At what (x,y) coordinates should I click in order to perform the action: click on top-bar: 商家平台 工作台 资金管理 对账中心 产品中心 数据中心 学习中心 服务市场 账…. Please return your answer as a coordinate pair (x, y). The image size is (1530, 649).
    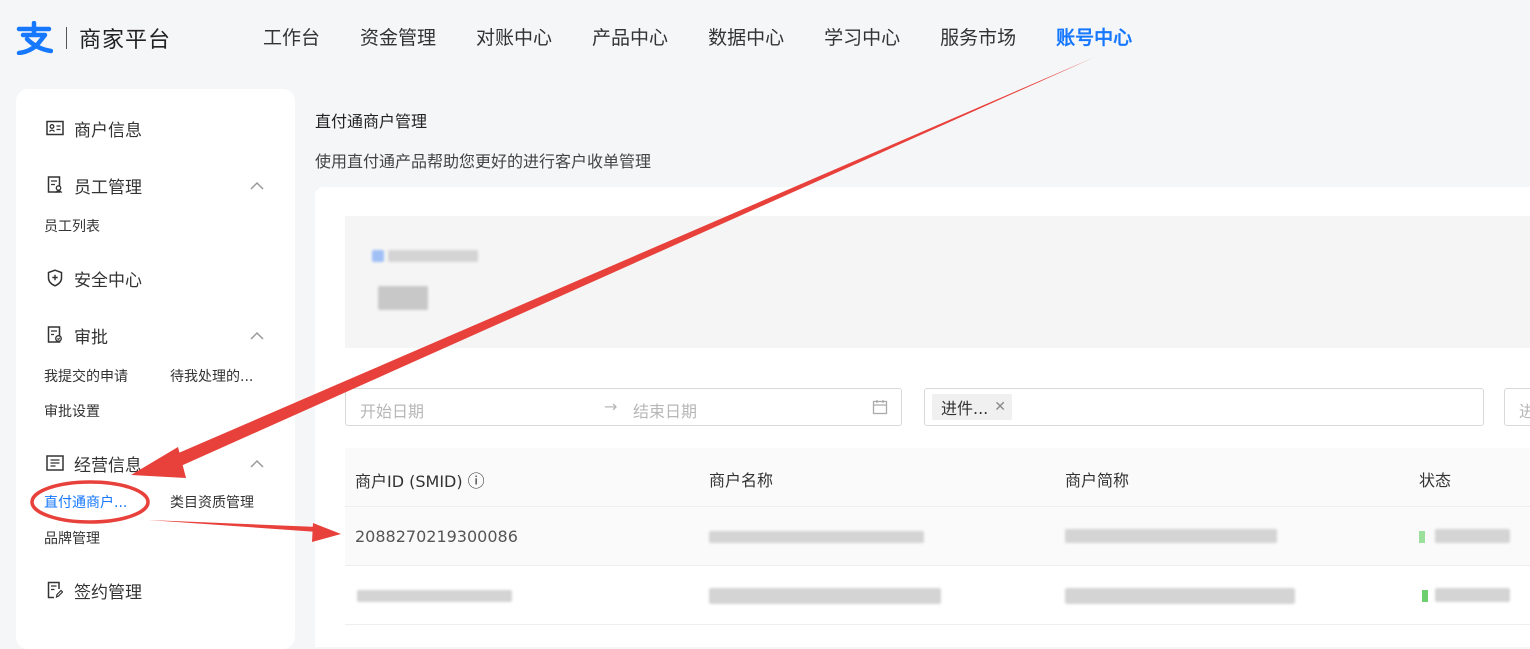
    Looking at the image, I should click on (765, 38).